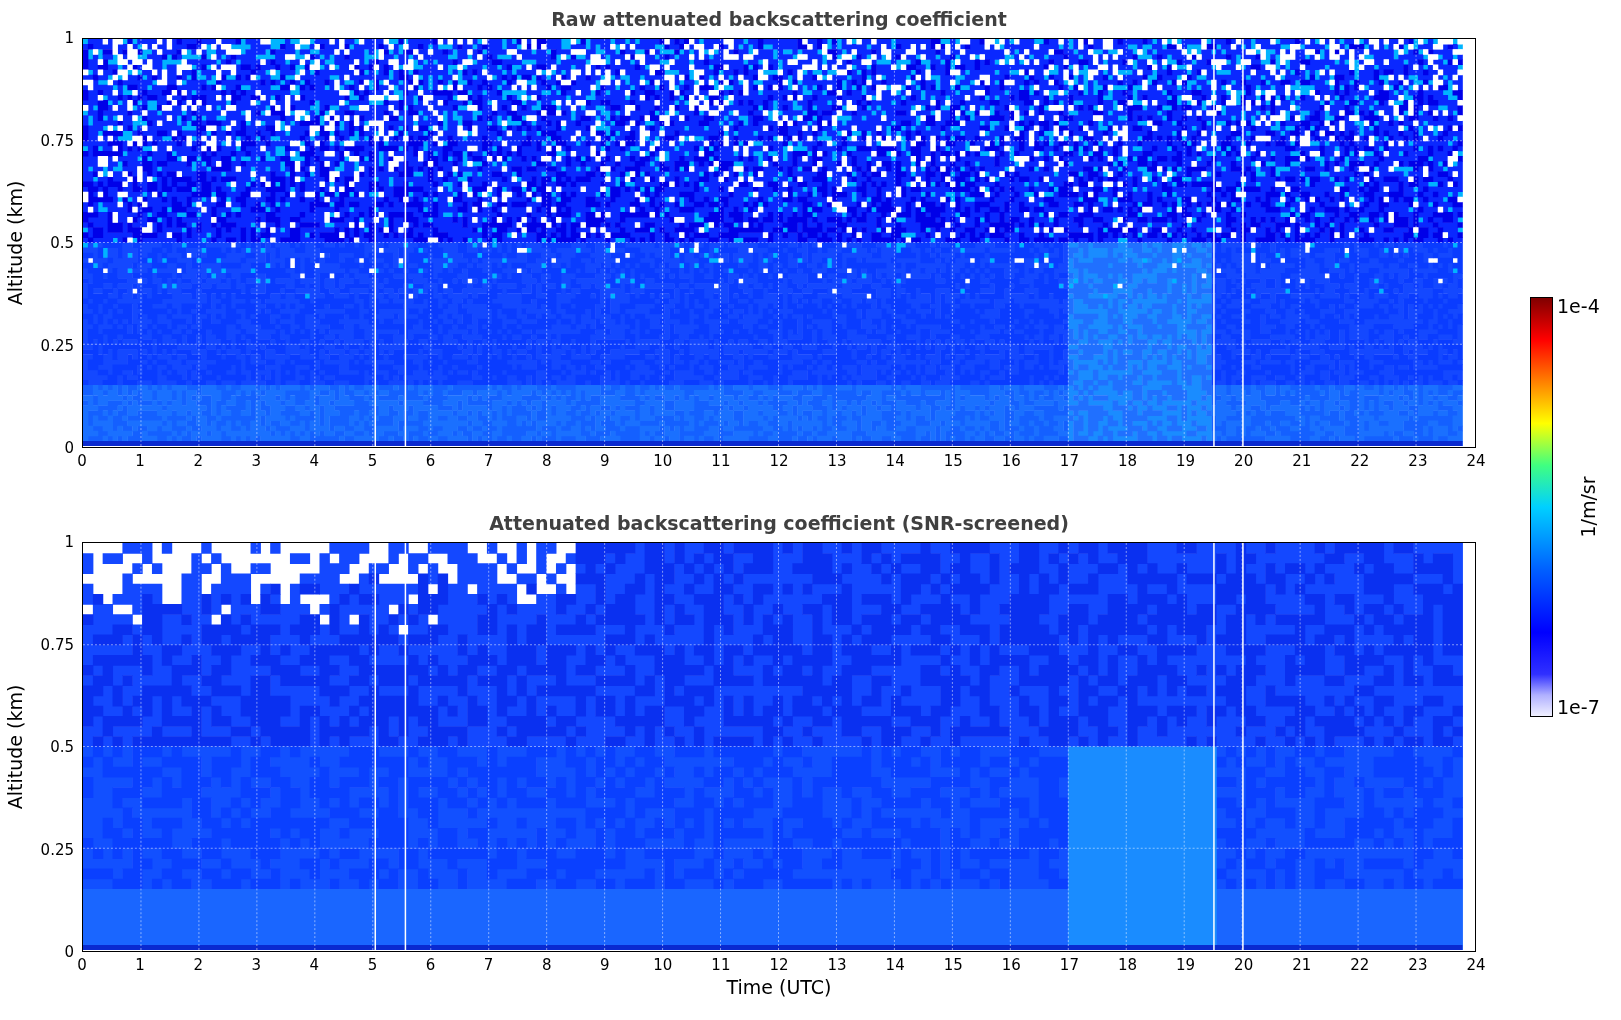 Image resolution: width=1621 pixels, height=1020 pixels. What do you see at coordinates (779, 987) in the screenshot?
I see `x-axis-label: Time (UTC)` at bounding box center [779, 987].